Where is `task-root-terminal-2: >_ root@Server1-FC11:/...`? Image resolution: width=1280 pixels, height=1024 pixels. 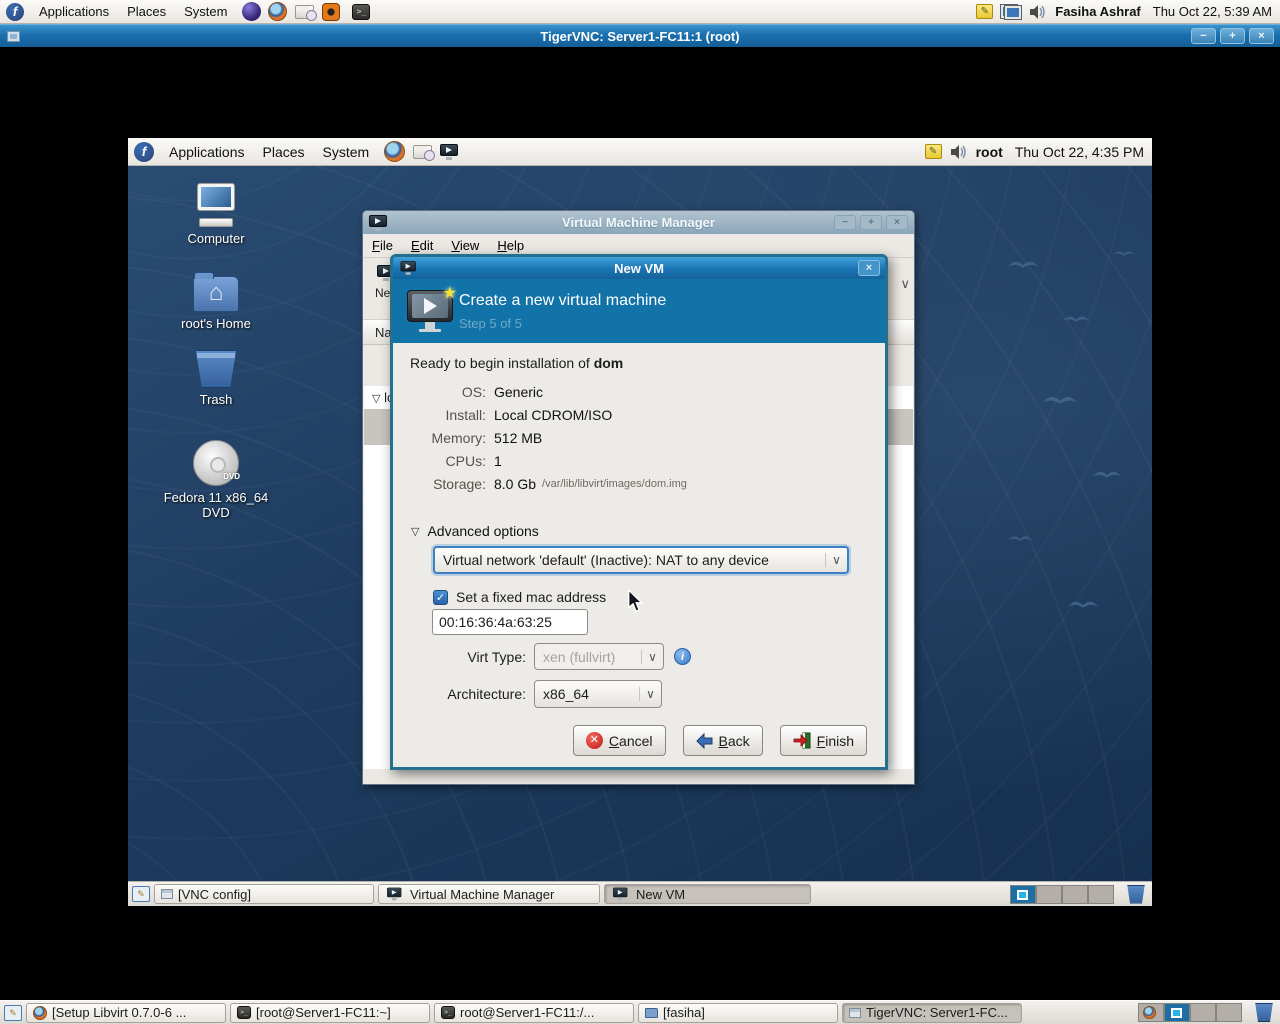 task-root-terminal-2: >_ root@Server1-FC11:/... is located at coordinates (534, 1012).